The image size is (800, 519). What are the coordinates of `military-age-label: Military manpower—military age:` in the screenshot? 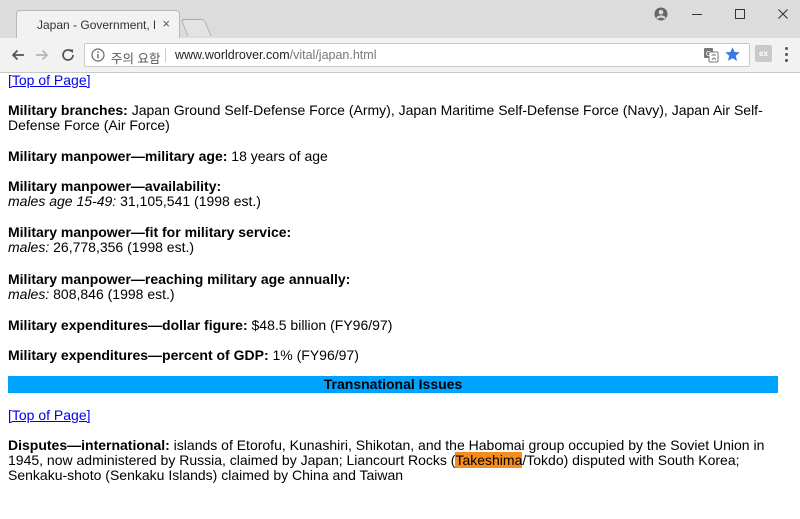 It's located at (118, 156).